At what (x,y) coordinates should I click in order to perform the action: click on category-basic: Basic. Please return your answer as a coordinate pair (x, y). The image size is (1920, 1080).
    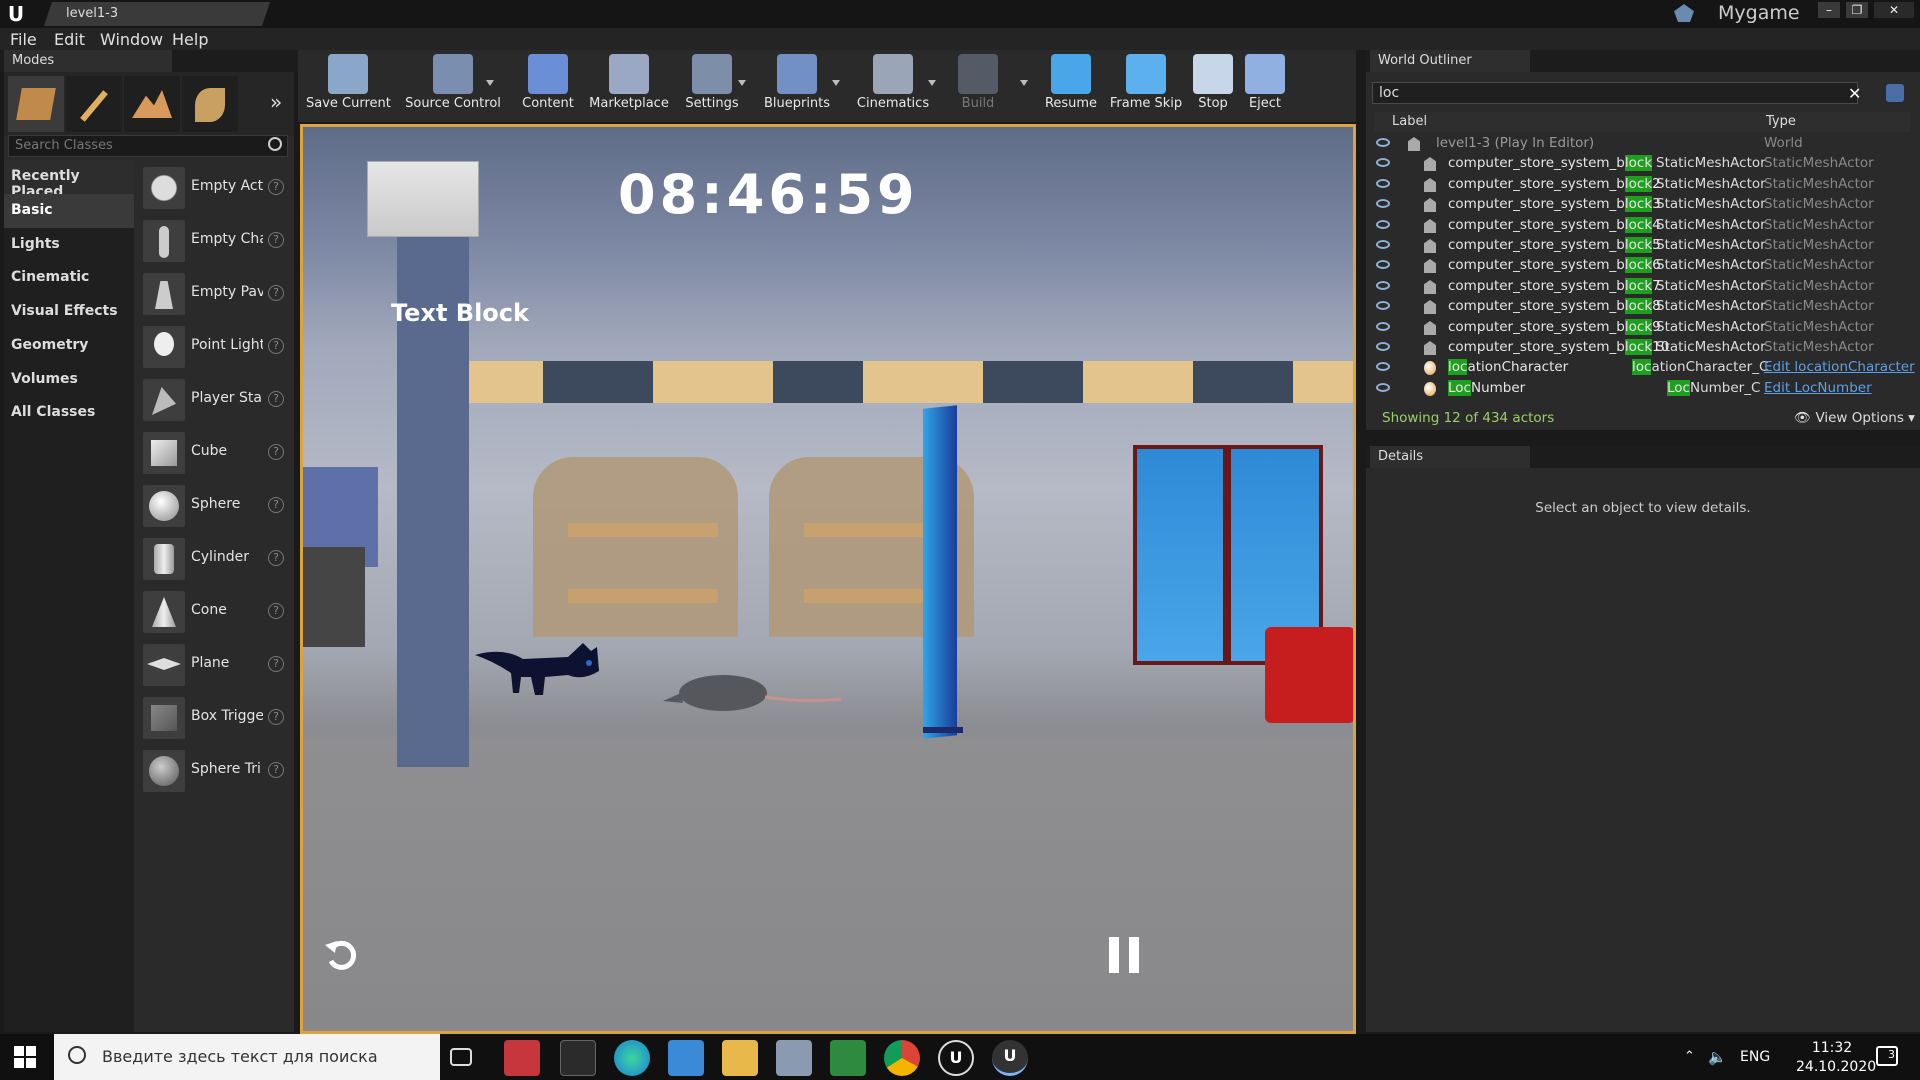
    Looking at the image, I should click on (69, 211).